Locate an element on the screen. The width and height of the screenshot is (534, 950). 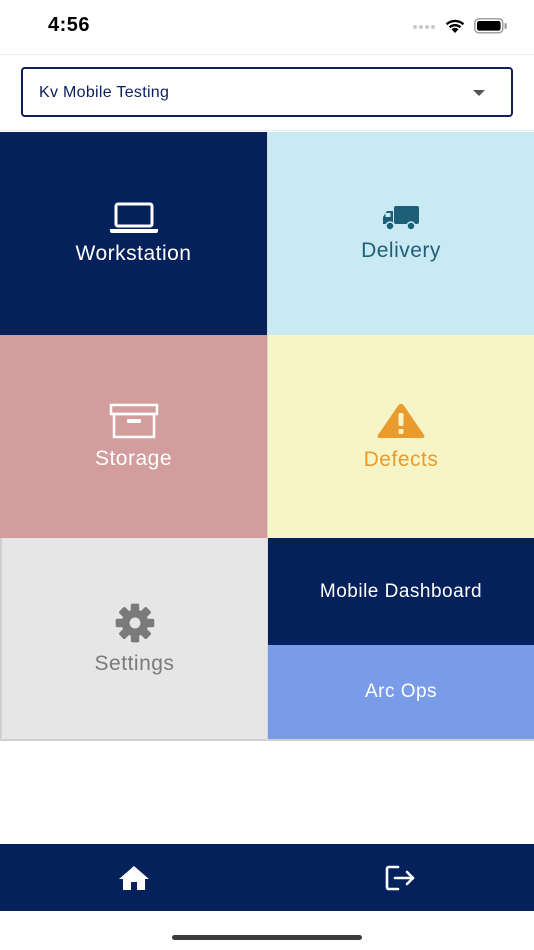
tile-label: Workstation is located at coordinates (133, 253).